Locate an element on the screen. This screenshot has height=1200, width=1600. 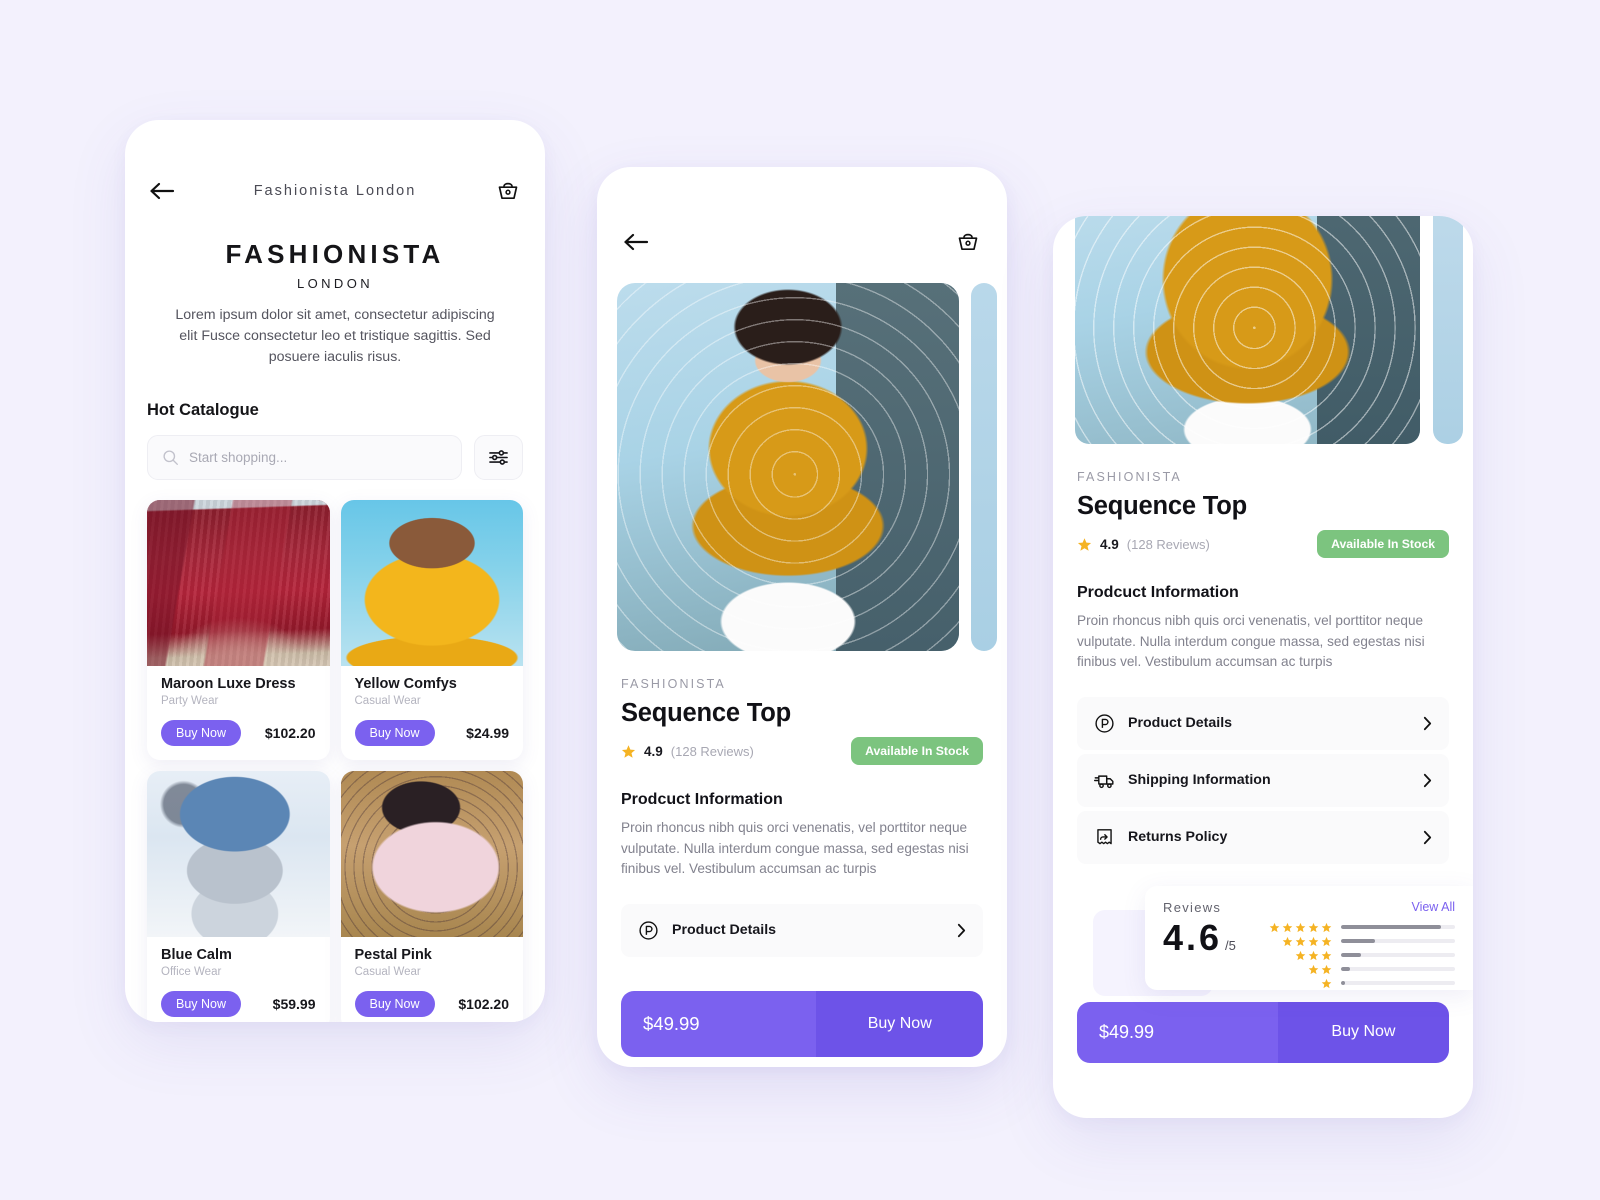
product-card: Yellow Comfys Casual Wear Buy Now $24.99 is located at coordinates (431, 629).